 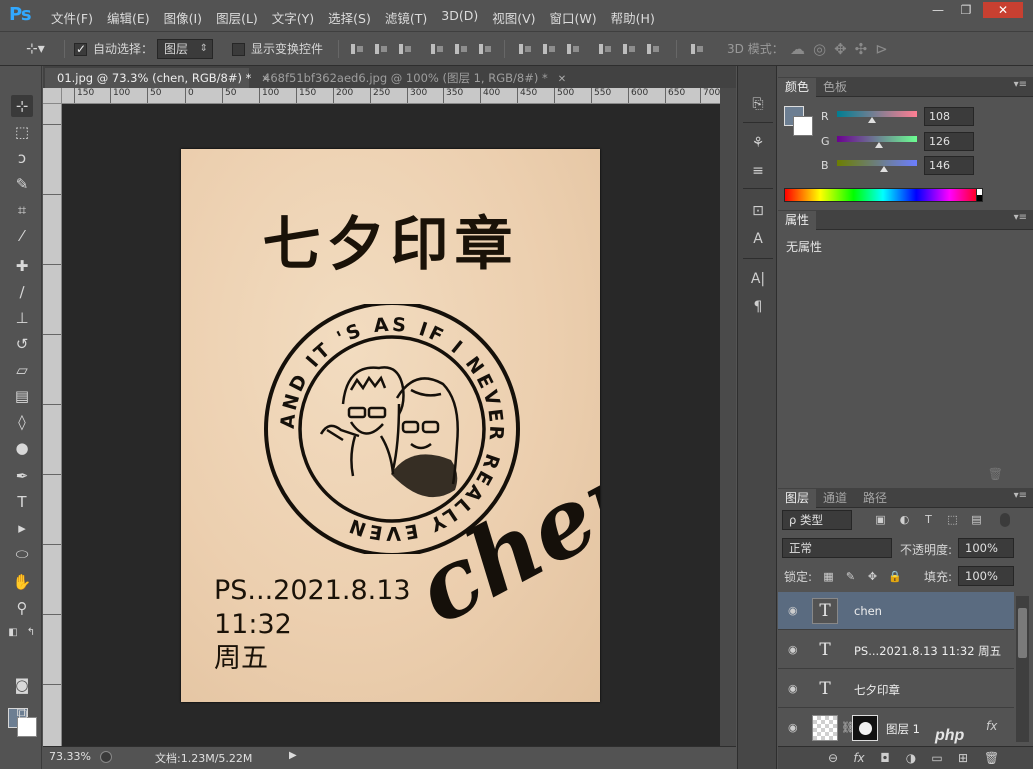 I want to click on color-spectrum-bar, so click(x=883, y=195).